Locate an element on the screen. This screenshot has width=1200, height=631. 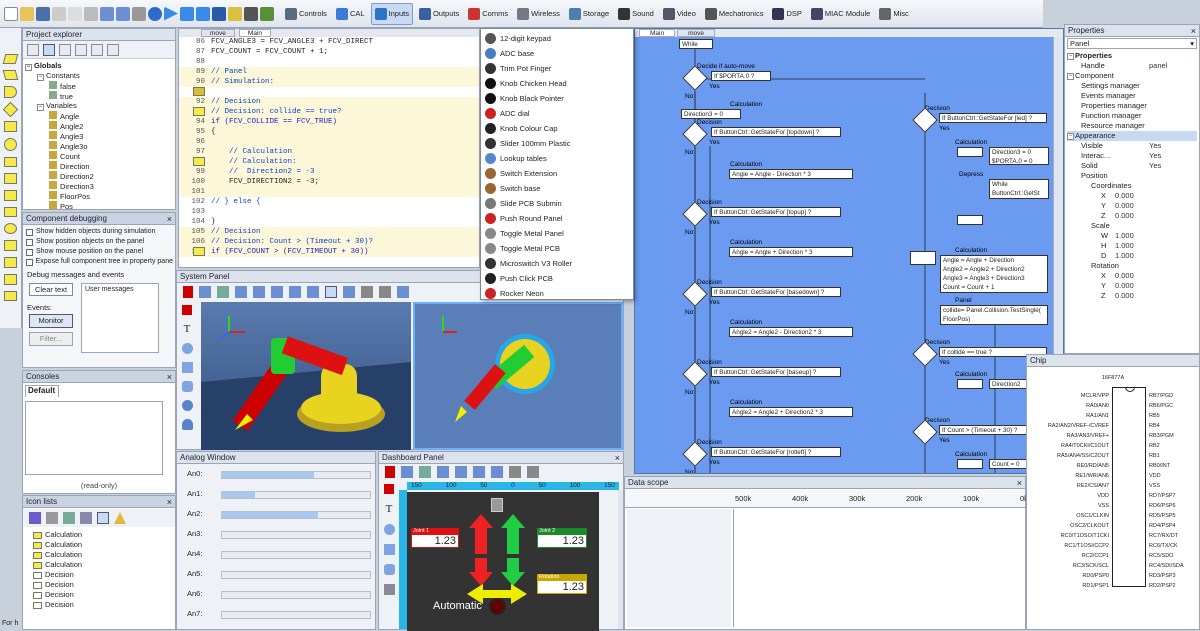
tree-item: false is located at coordinates (99, 86).